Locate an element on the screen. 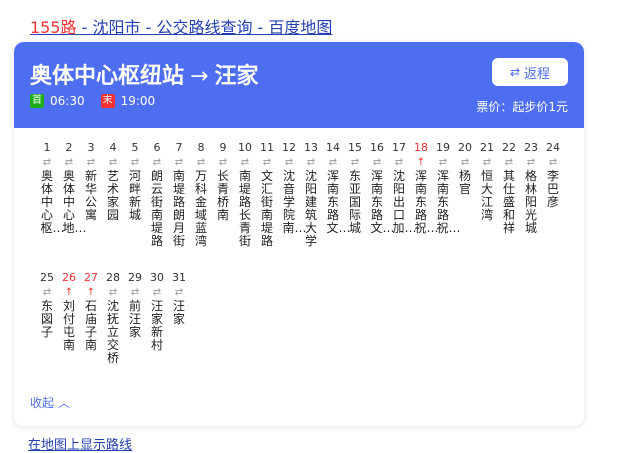 The height and width of the screenshot is (453, 640). bus-stop: 20 ⇄ 杨官 is located at coordinates (465, 194).